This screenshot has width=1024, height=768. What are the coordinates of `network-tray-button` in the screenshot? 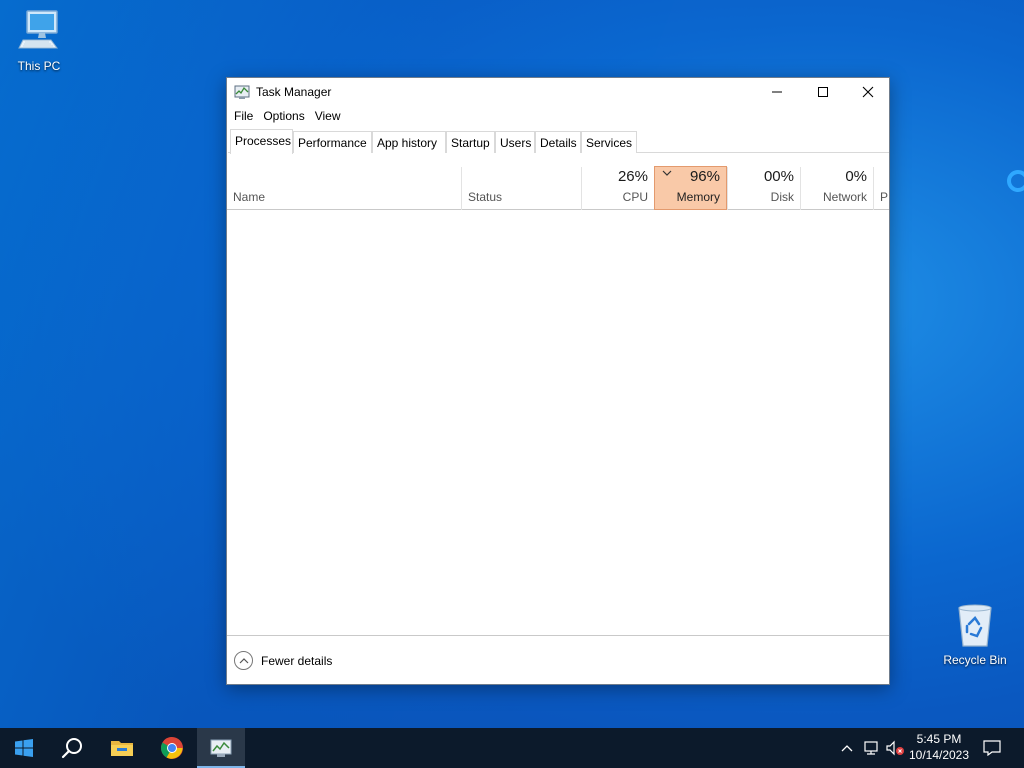 It's located at (871, 748).